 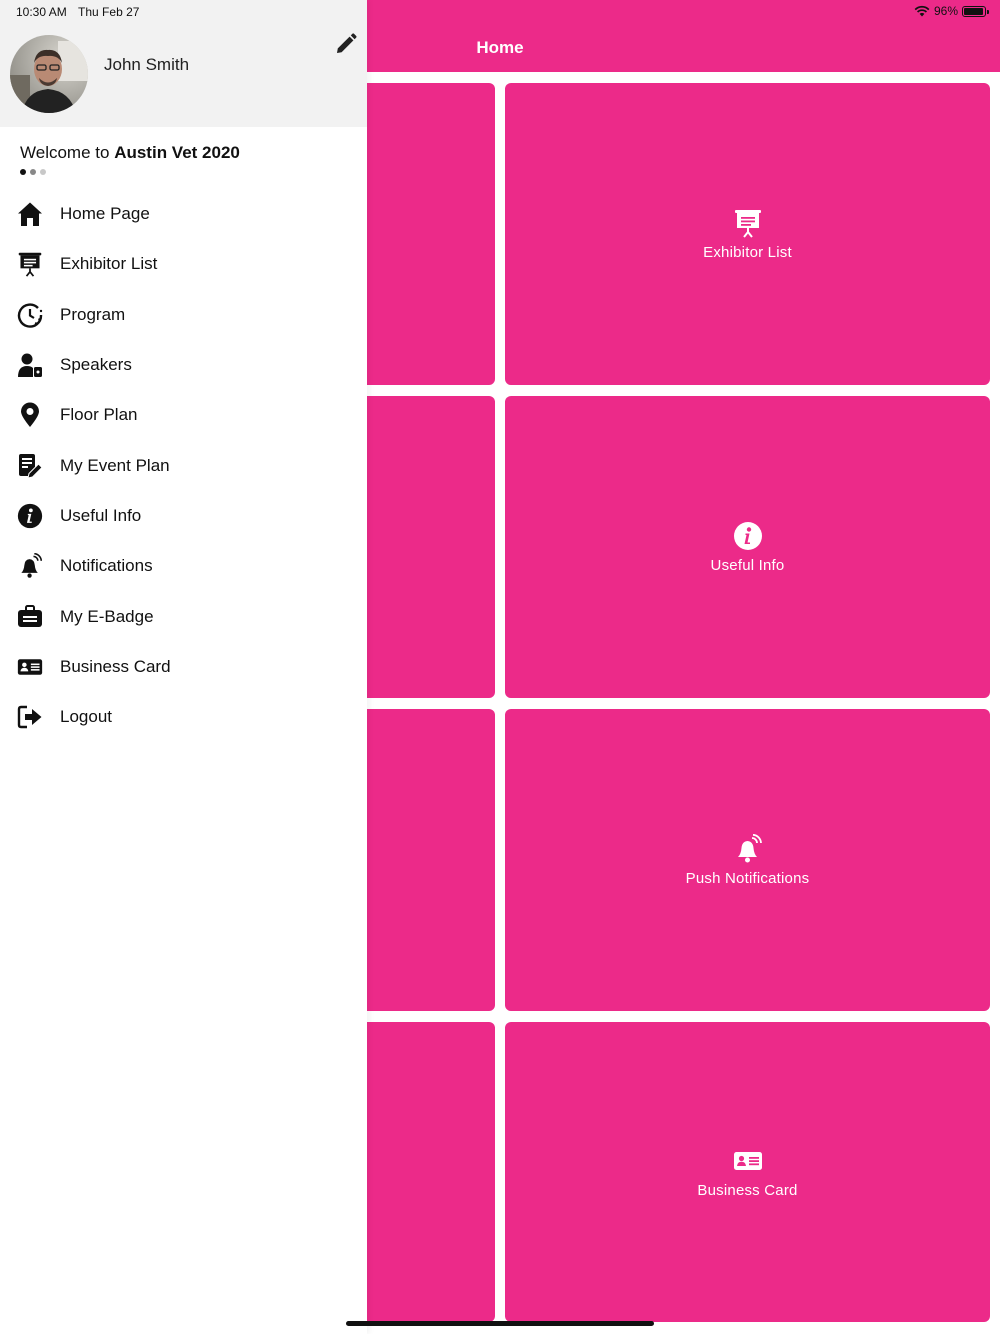 What do you see at coordinates (29, 415) in the screenshot?
I see `map-pin-icon` at bounding box center [29, 415].